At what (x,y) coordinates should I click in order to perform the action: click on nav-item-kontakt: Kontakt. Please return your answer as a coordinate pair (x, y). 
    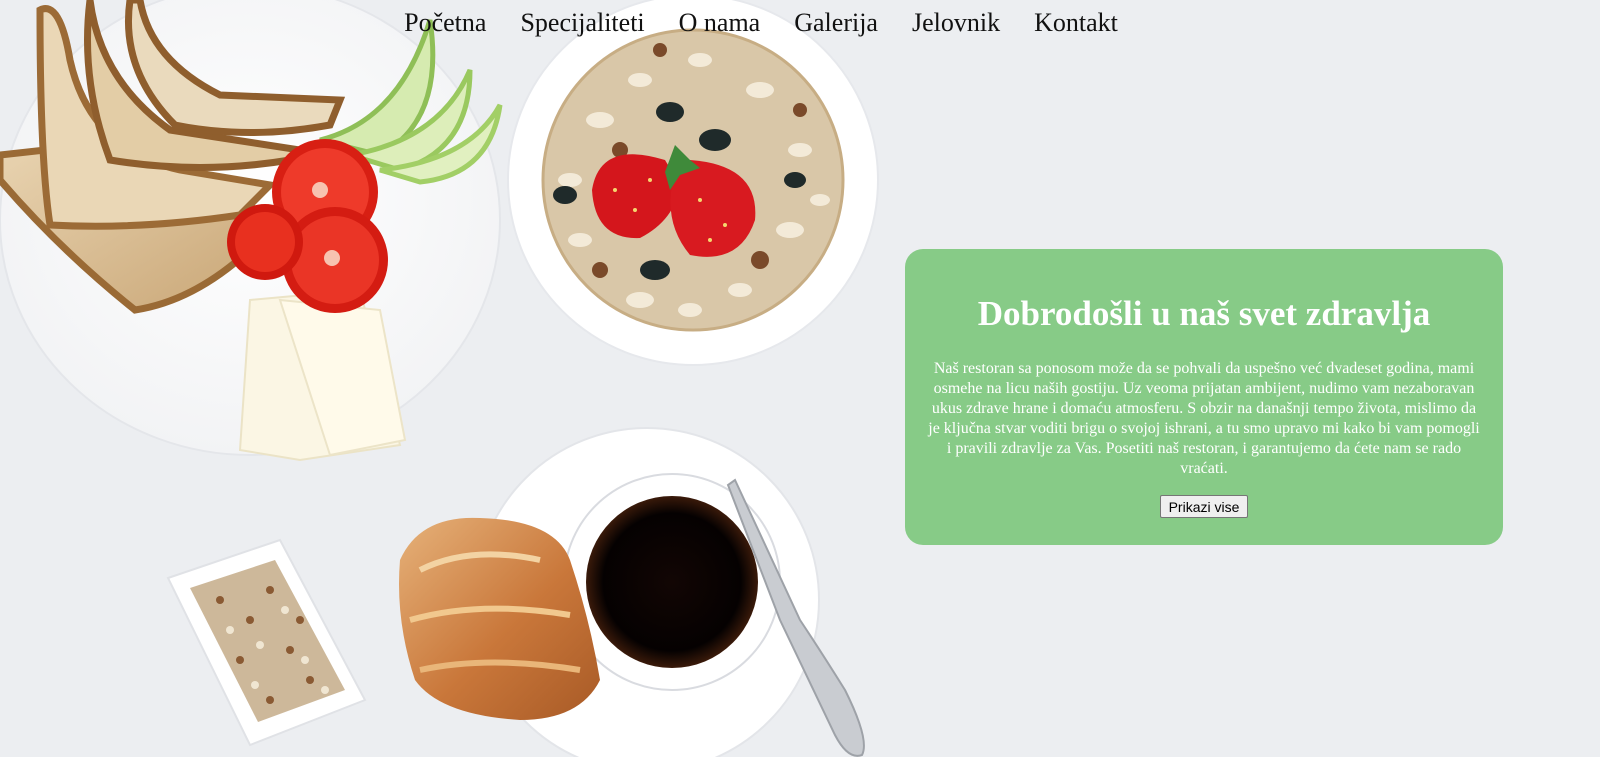
    Looking at the image, I should click on (1076, 23).